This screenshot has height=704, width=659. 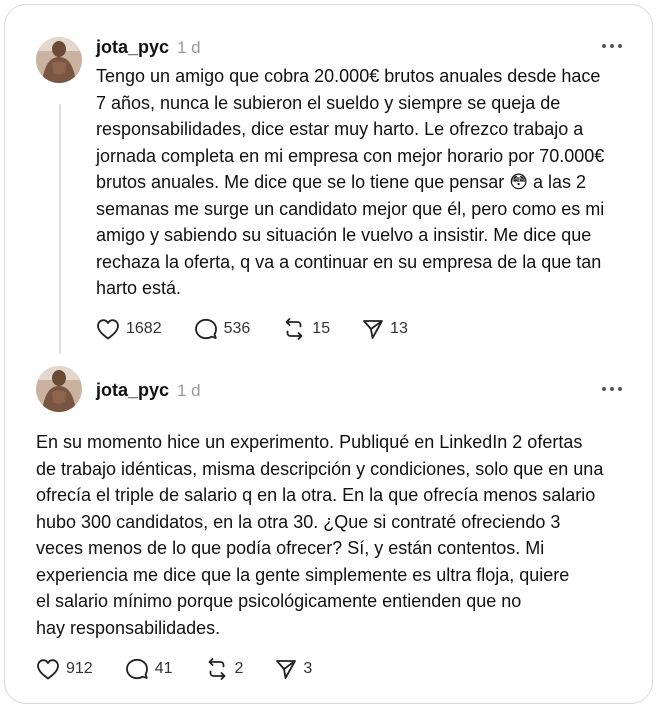 I want to click on share-count: 13, so click(x=399, y=328).